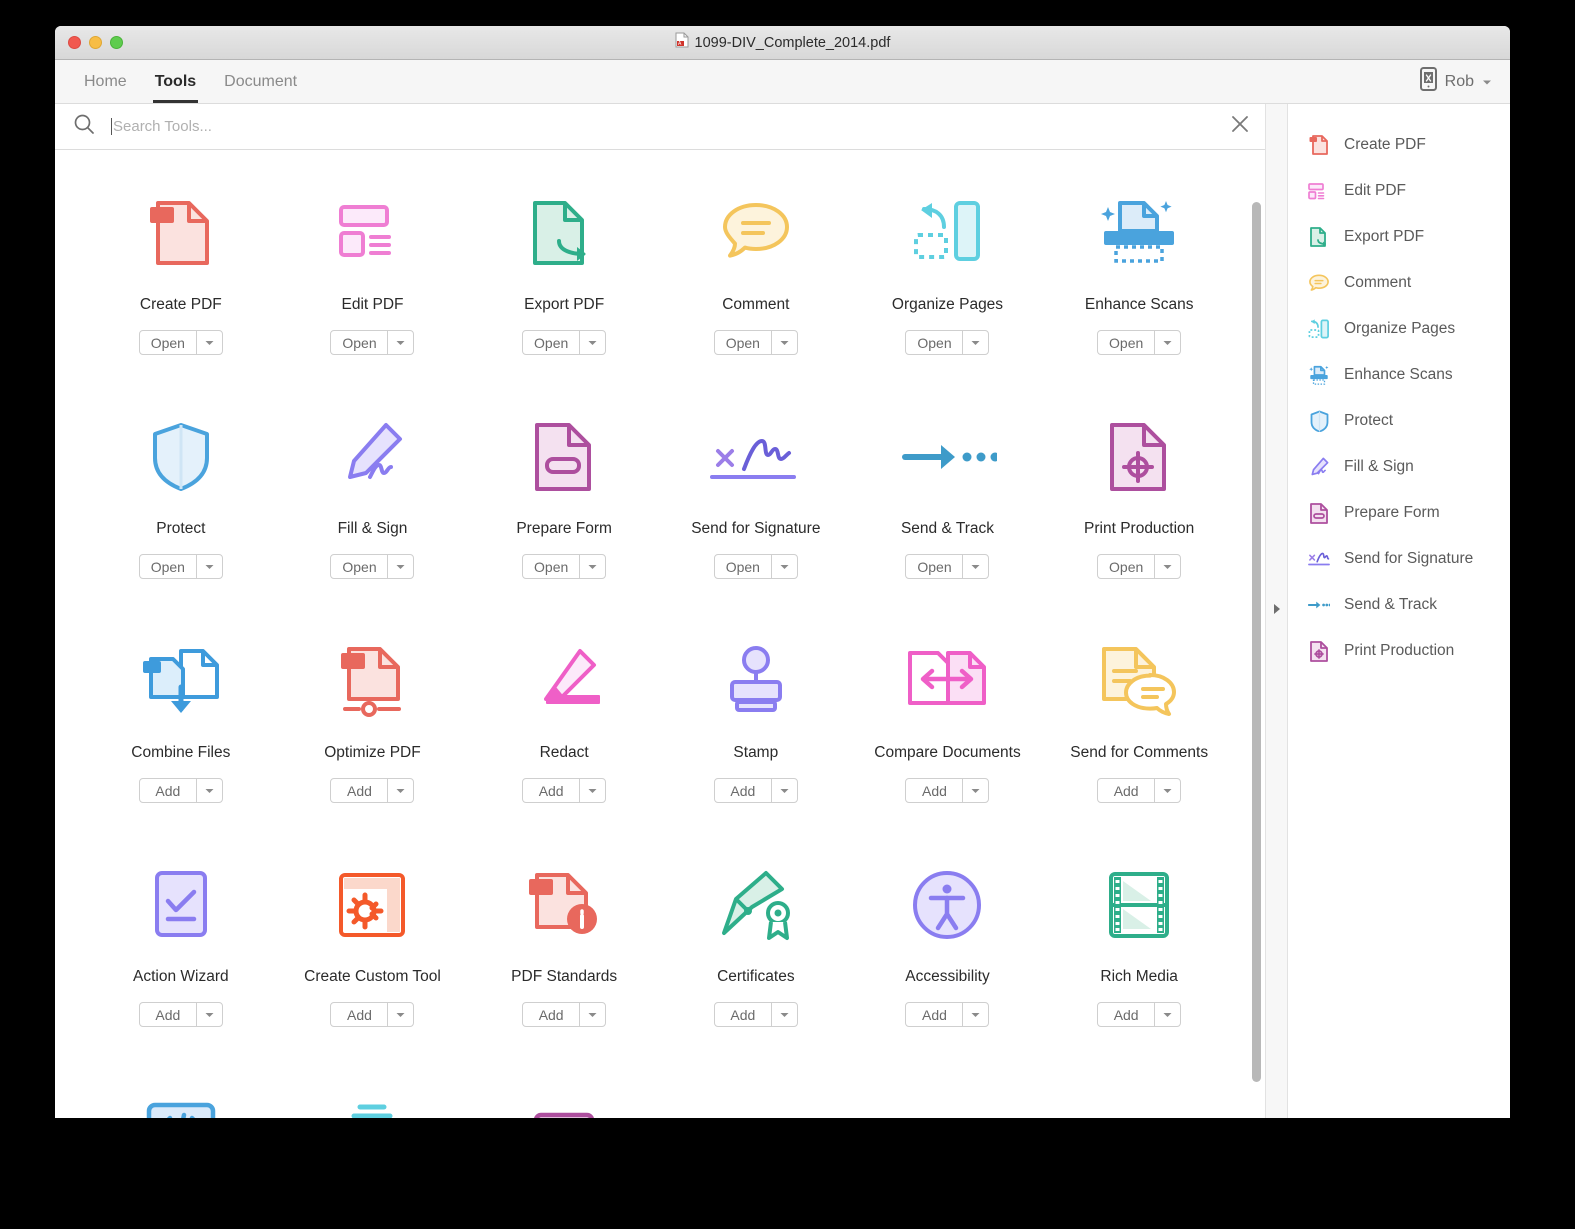 The image size is (1575, 1229). Describe the element at coordinates (564, 974) in the screenshot. I see `tool-tile-pdf-standards: PDF Standards Add` at that location.